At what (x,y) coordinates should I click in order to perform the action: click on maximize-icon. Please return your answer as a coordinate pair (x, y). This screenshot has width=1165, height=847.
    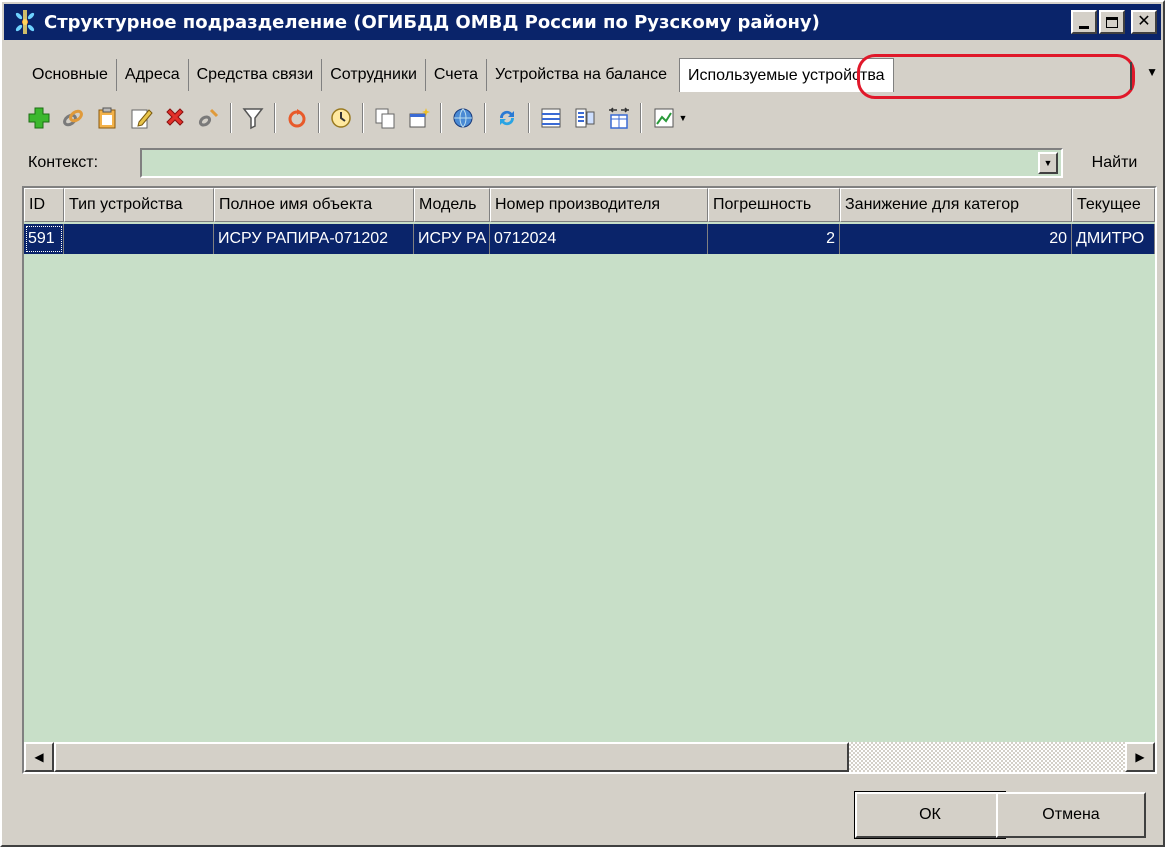
    Looking at the image, I should click on (1112, 22).